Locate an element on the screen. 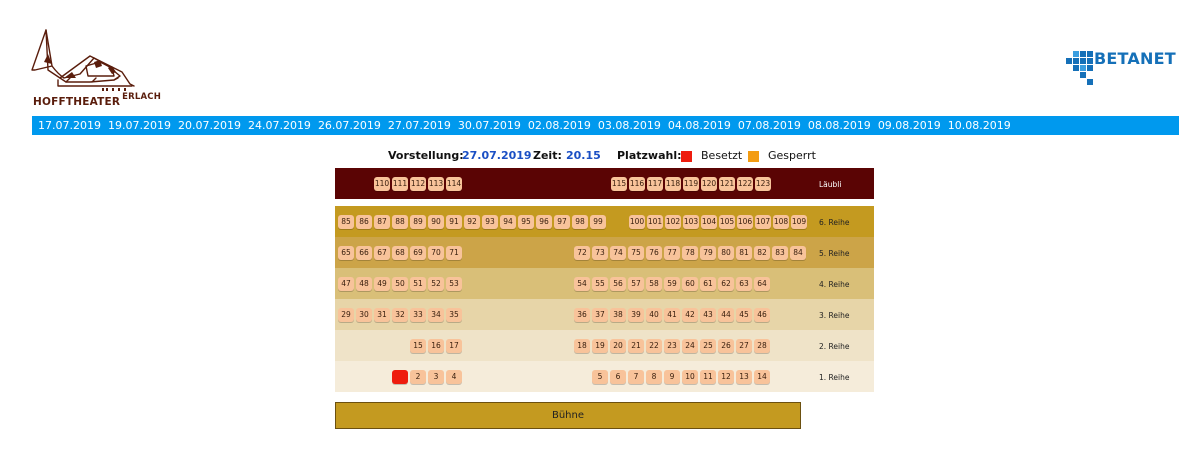 Image resolution: width=1200 pixels, height=455 pixels. seat-95: 95 is located at coordinates (526, 222).